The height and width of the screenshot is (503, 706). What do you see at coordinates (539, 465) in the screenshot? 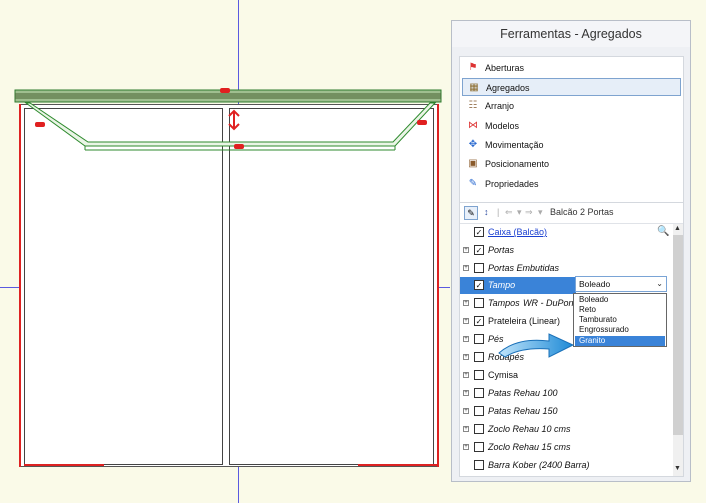
I see `tree-item-label: Barra Kober (2400 Barra)` at bounding box center [539, 465].